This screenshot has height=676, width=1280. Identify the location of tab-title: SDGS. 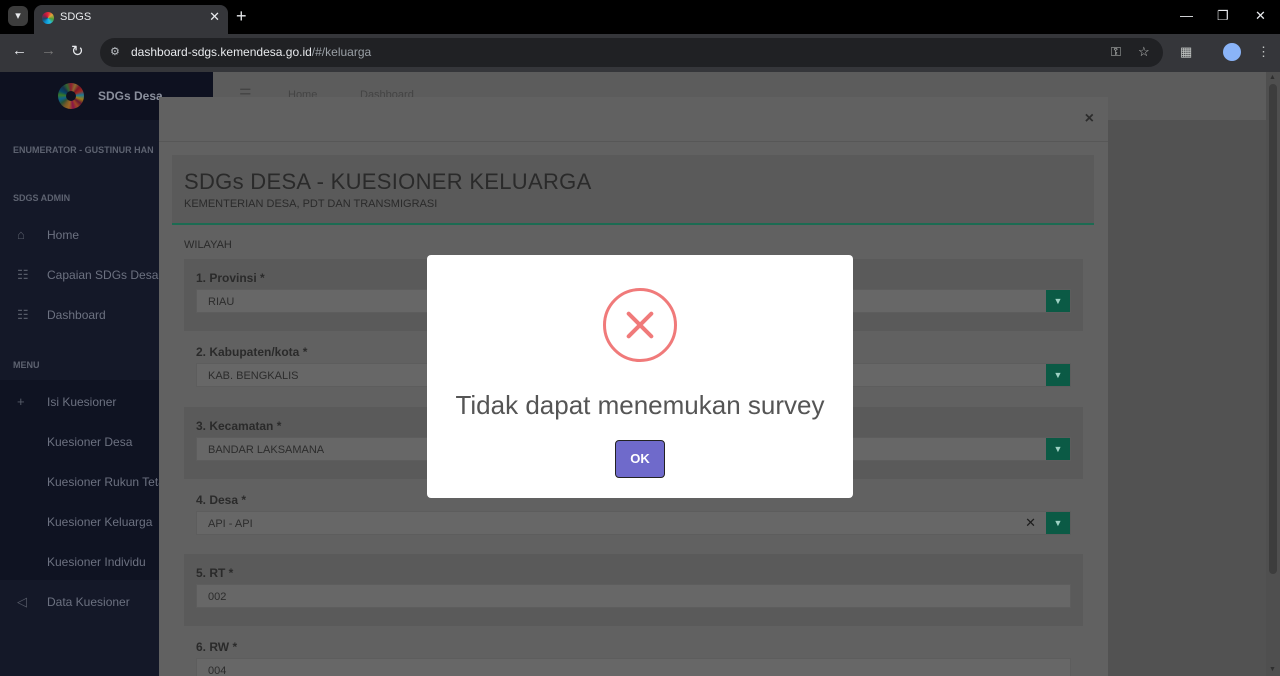
(76, 17).